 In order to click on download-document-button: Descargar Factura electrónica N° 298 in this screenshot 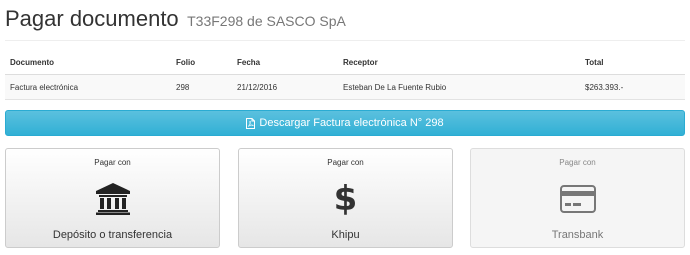, I will do `click(345, 123)`.